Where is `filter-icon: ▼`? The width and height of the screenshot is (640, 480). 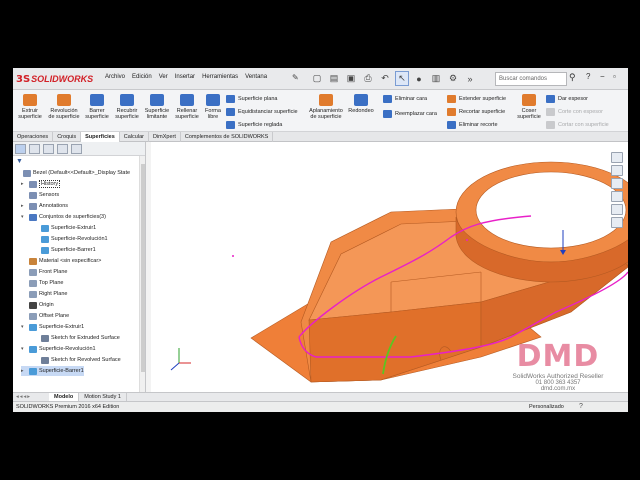 filter-icon: ▼ is located at coordinates (19, 161).